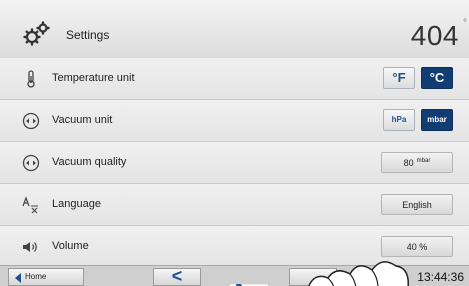 This screenshot has width=469, height=286. Describe the element at coordinates (76, 204) in the screenshot. I see `language-label: Language` at that location.